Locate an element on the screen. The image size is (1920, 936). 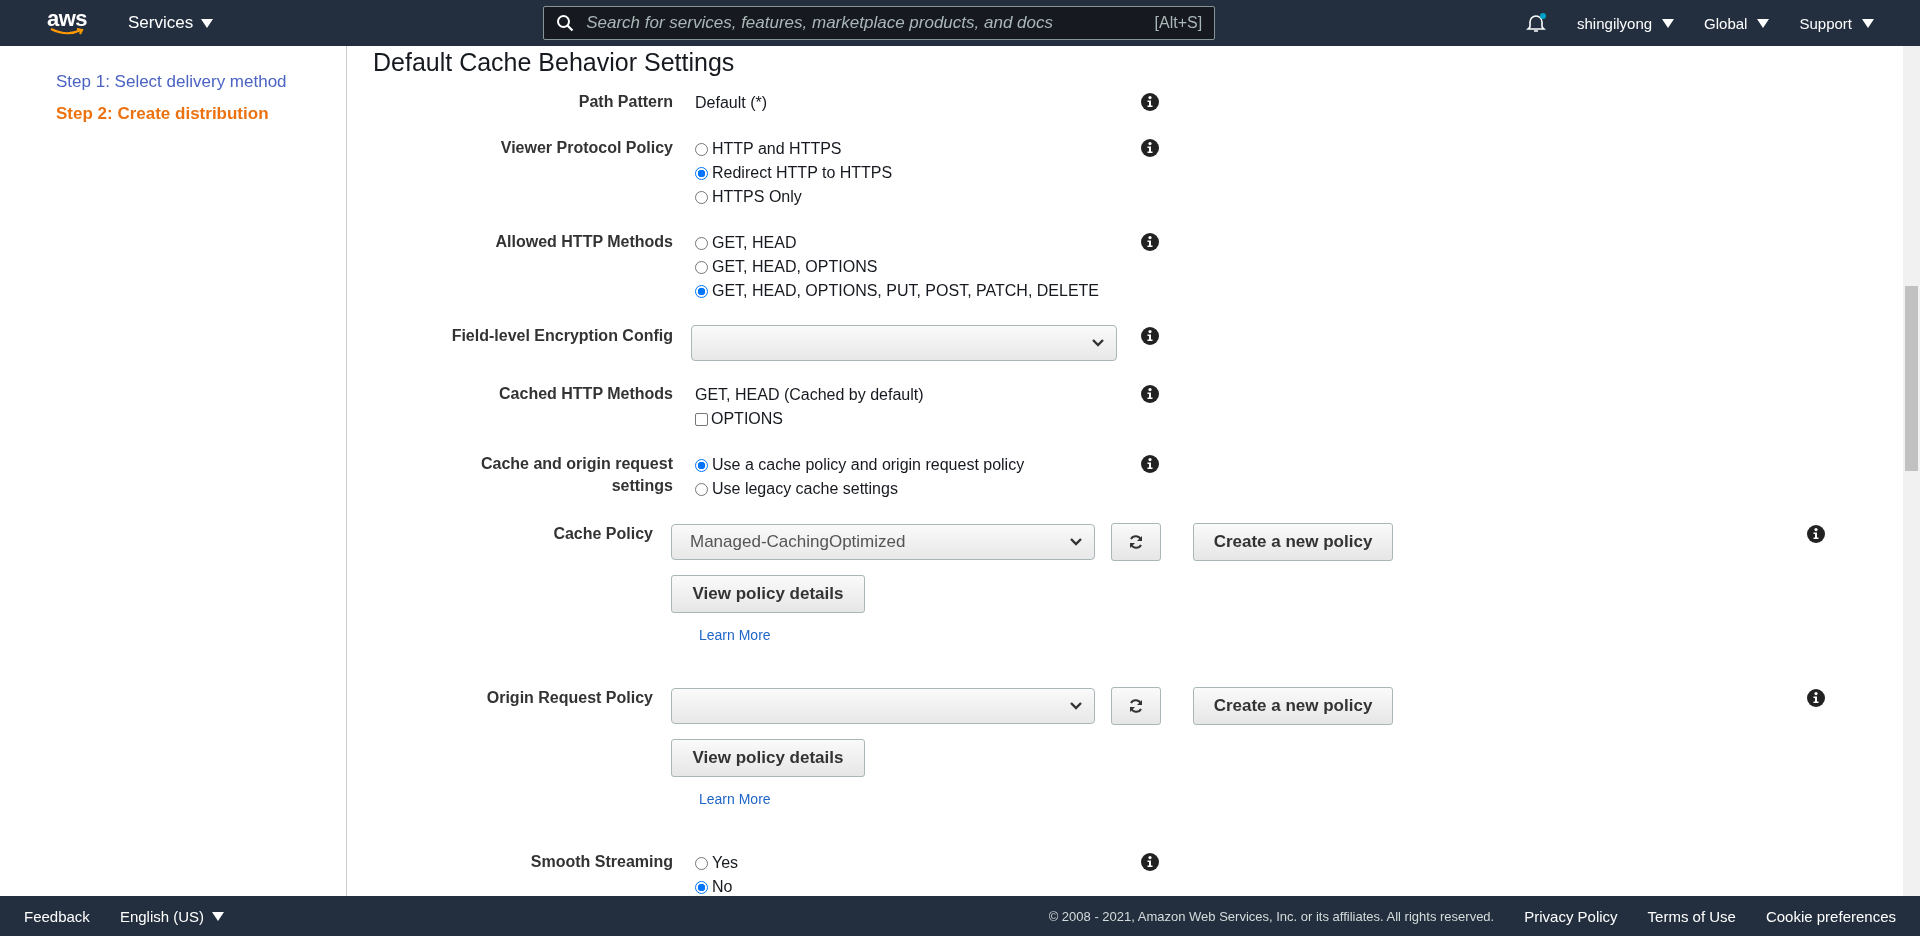
account-menu: shingilyong is located at coordinates (1626, 23).